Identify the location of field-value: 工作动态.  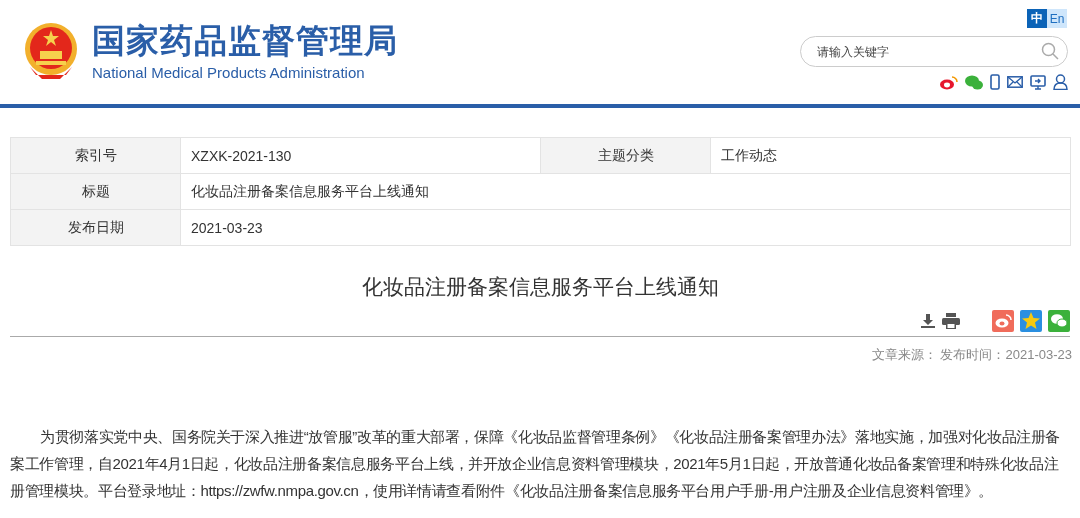
(891, 156).